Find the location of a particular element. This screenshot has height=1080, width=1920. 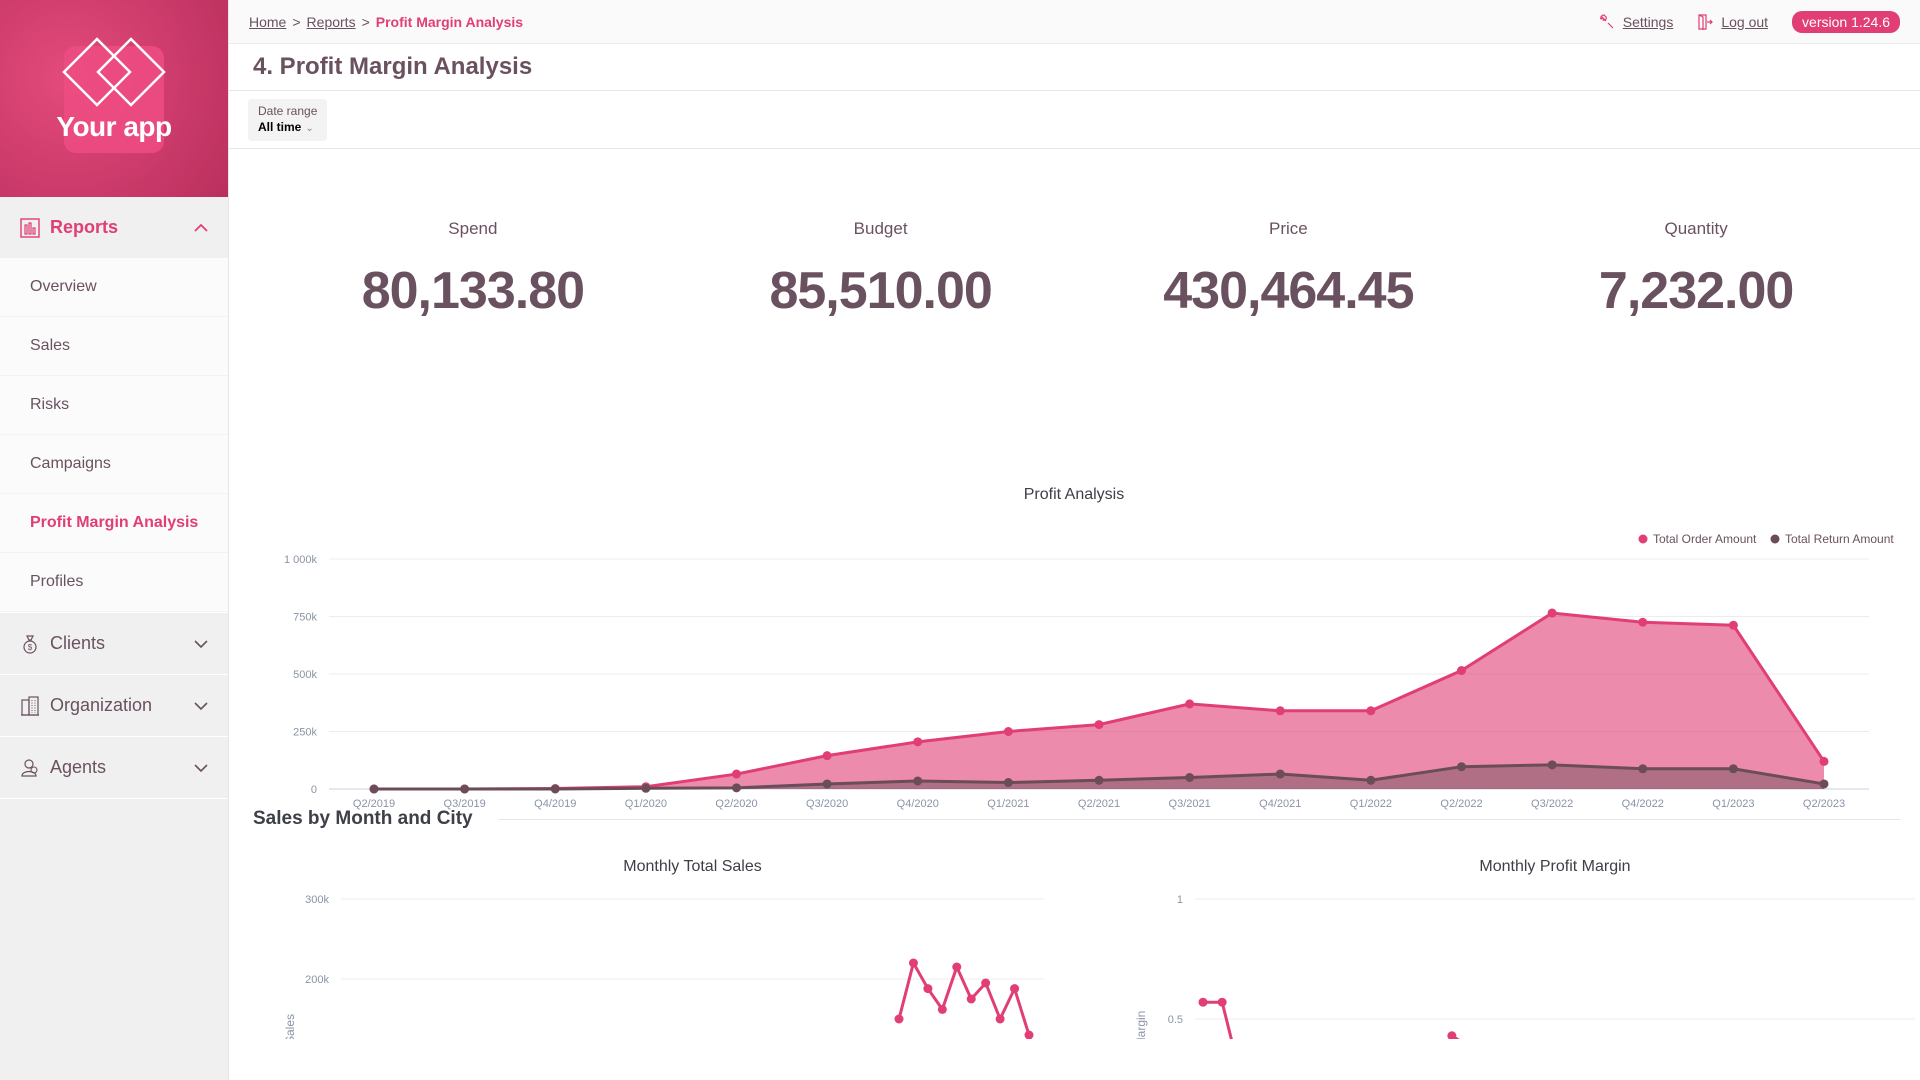

y-tick-label: 250k is located at coordinates (305, 733).